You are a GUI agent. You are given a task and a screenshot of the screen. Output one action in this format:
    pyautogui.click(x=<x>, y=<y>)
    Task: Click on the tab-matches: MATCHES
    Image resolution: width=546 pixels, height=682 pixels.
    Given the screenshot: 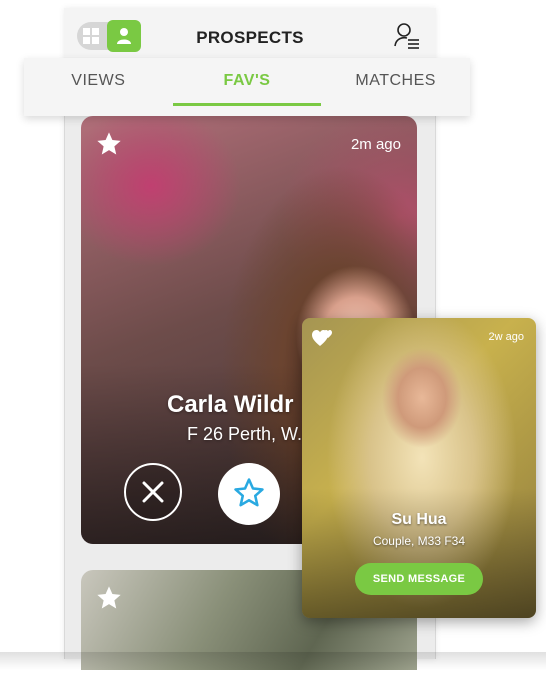 What is the action you would take?
    pyautogui.click(x=395, y=87)
    